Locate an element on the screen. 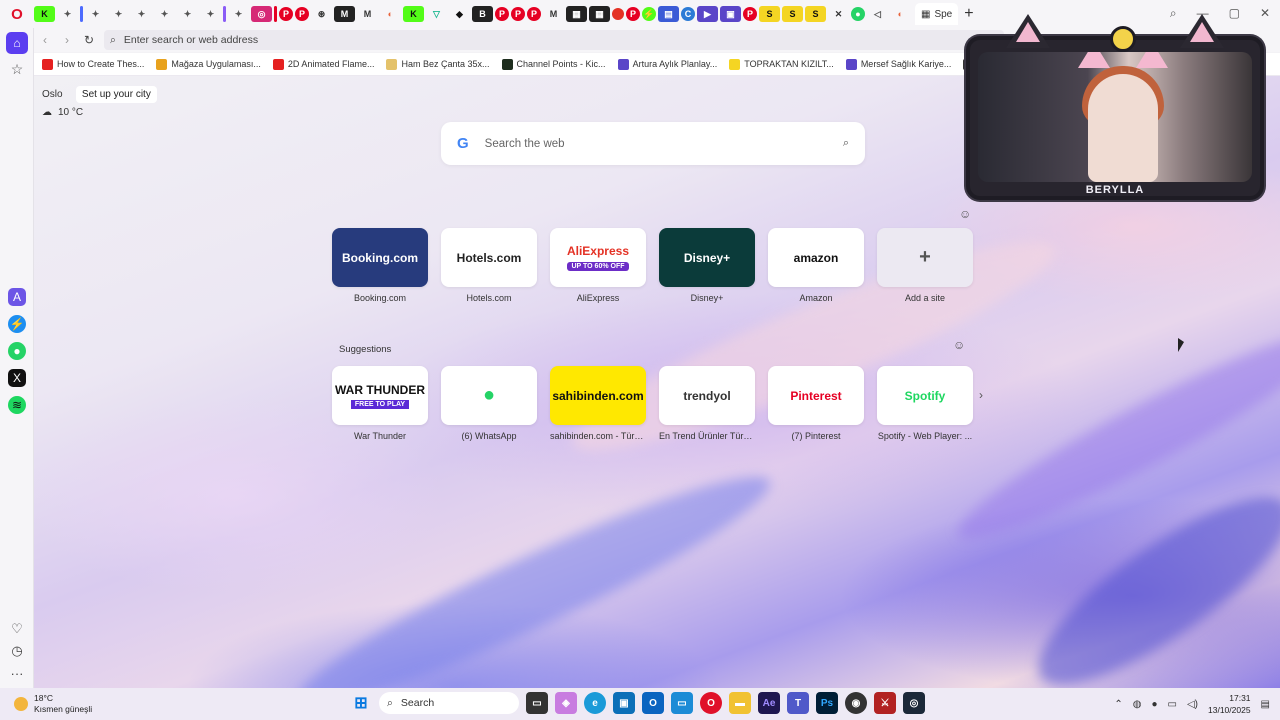 Image resolution: width=1280 pixels, height=720 pixels. remote-icon: ▭ is located at coordinates (682, 703).